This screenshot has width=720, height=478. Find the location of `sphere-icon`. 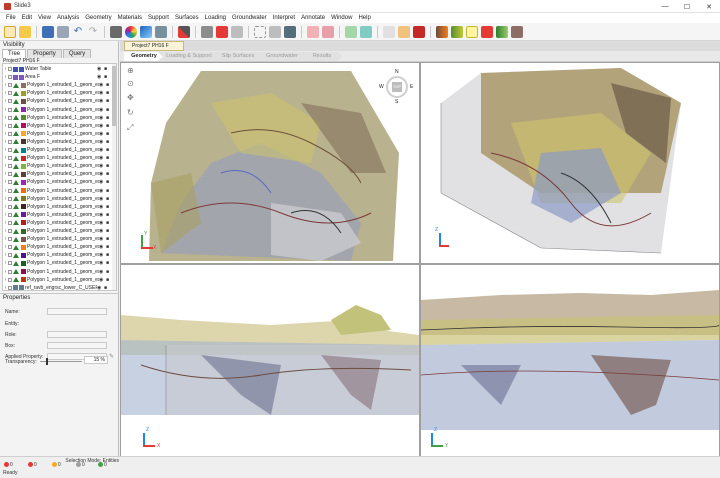

sphere-icon is located at coordinates (328, 31).